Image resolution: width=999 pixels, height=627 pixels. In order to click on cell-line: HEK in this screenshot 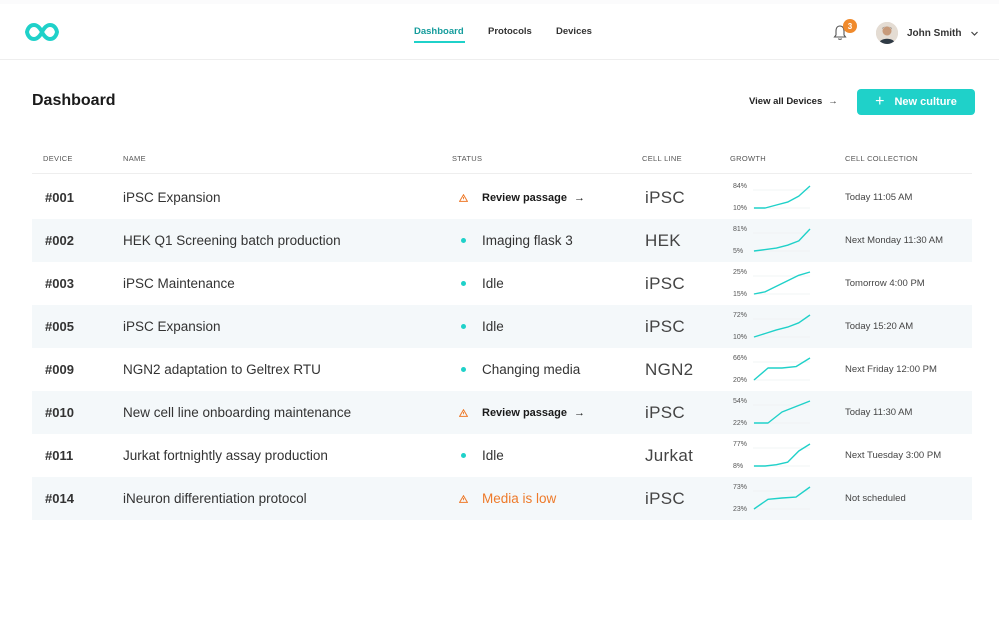, I will do `click(663, 240)`.